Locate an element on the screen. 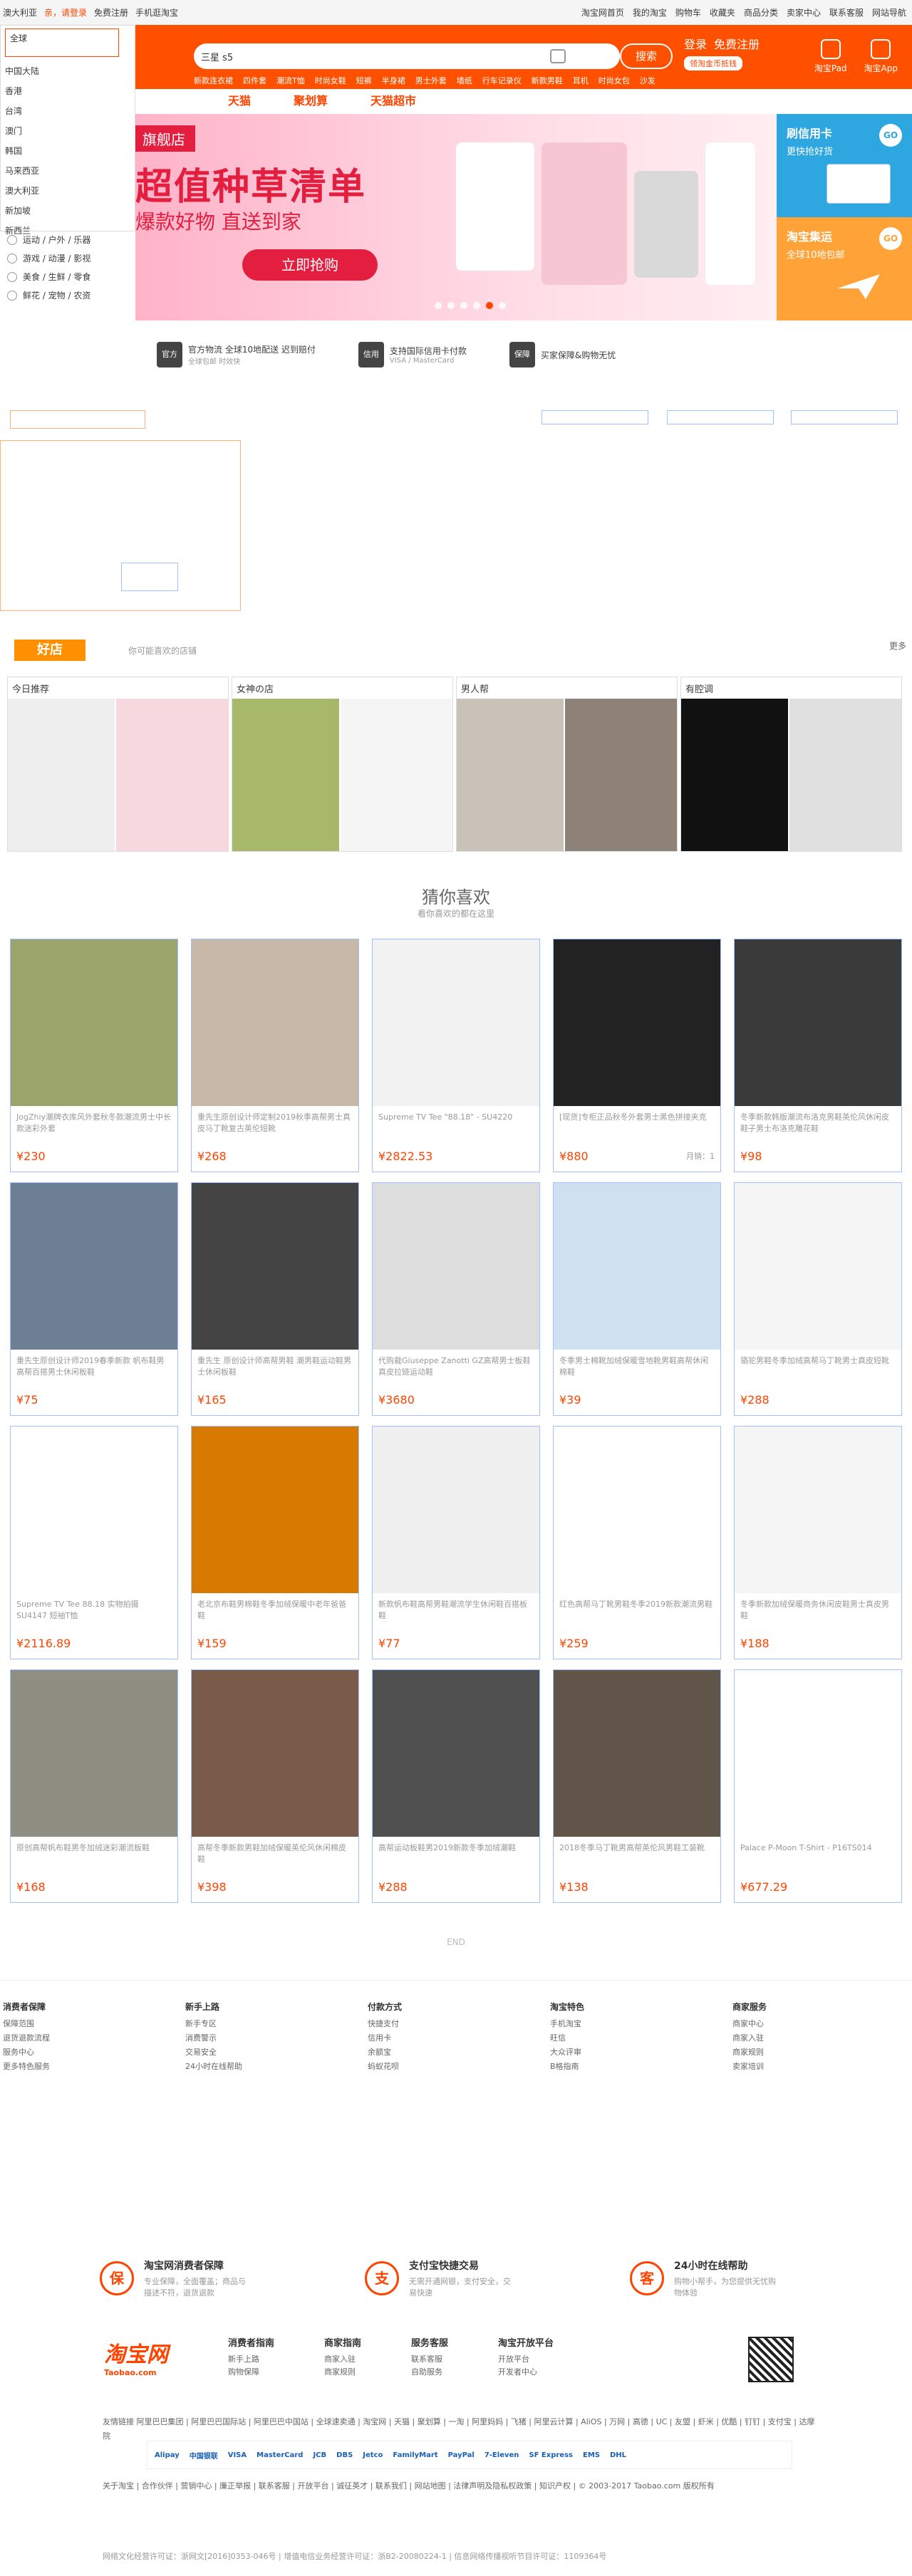  mobile-app-link: 淘宝App is located at coordinates (881, 56).